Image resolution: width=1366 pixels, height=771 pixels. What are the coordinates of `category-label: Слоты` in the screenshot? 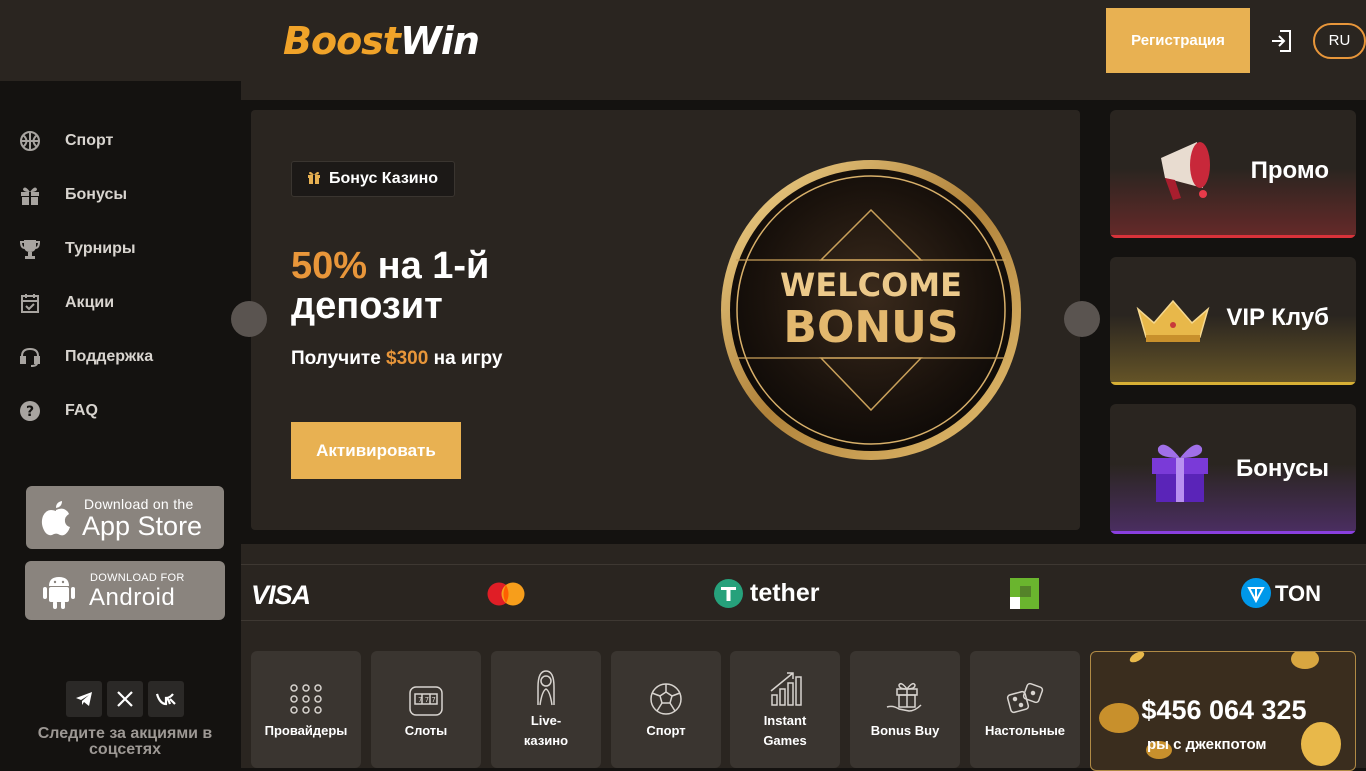 It's located at (426, 730).